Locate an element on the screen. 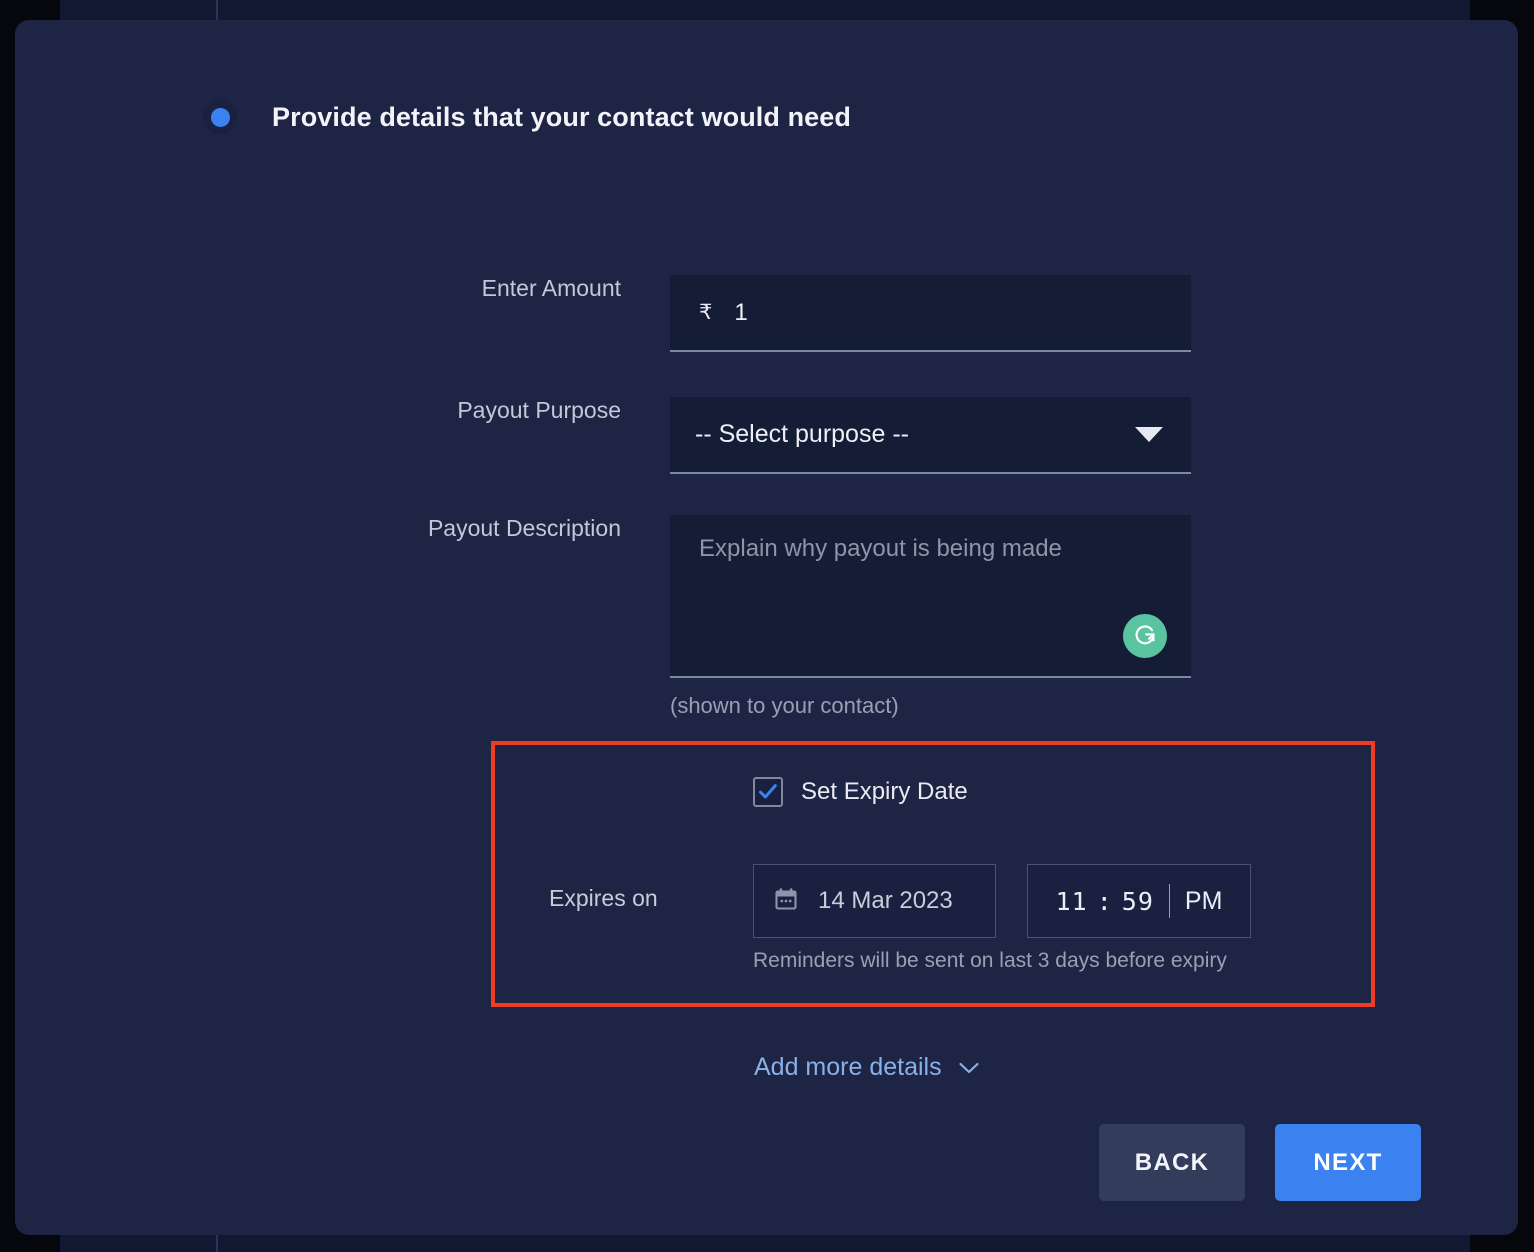 This screenshot has height=1252, width=1534. step-dot-inner is located at coordinates (220, 117).